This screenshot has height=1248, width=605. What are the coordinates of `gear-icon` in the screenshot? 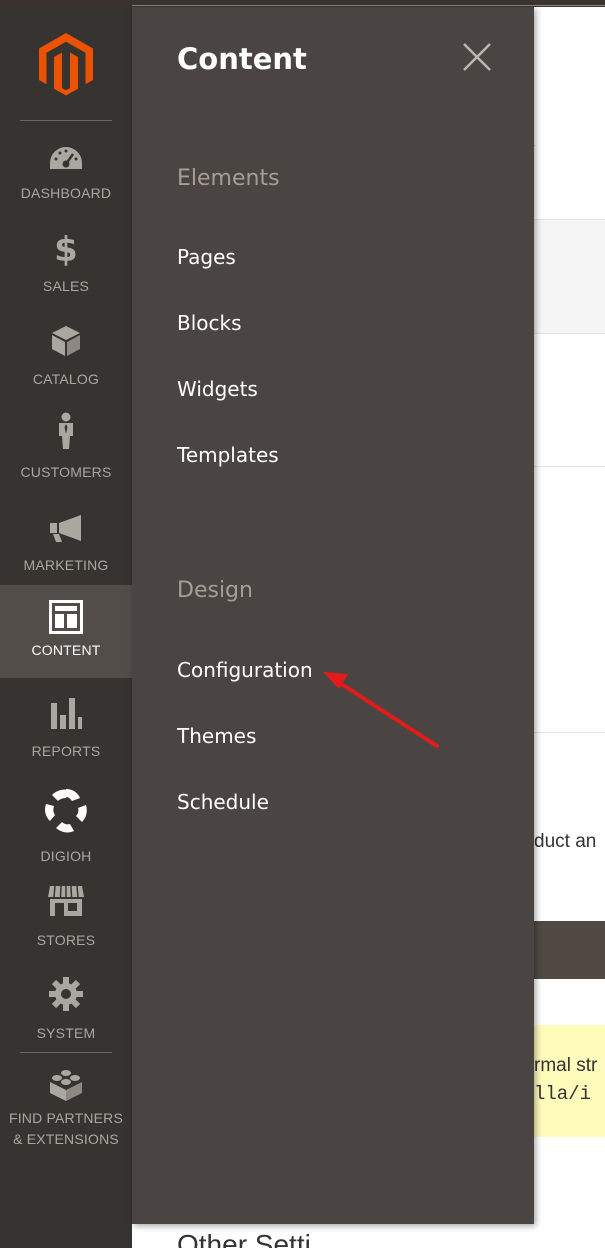 It's located at (66, 994).